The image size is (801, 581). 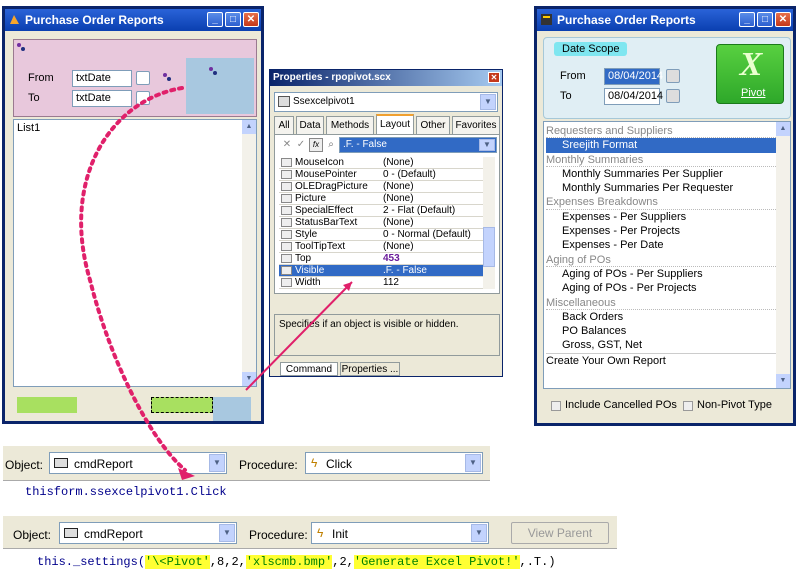 I want to click on report-list-item: Monthly Summaries Per Supplier, so click(x=661, y=174).